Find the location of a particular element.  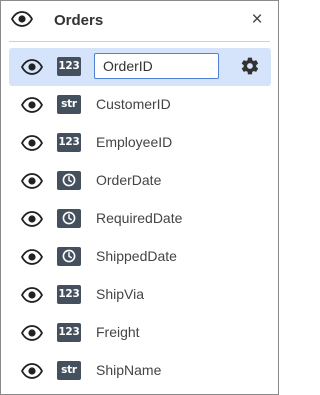

list-item-requireddate: RequiredDate is located at coordinates (140, 219).